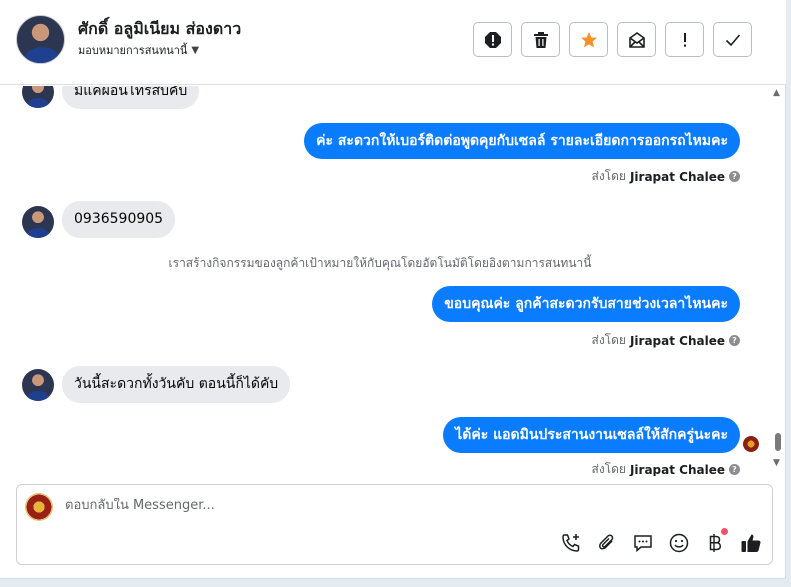 The image size is (791, 587). Describe the element at coordinates (776, 463) in the screenshot. I see `scroll-down-arrow-icon: ▼` at that location.